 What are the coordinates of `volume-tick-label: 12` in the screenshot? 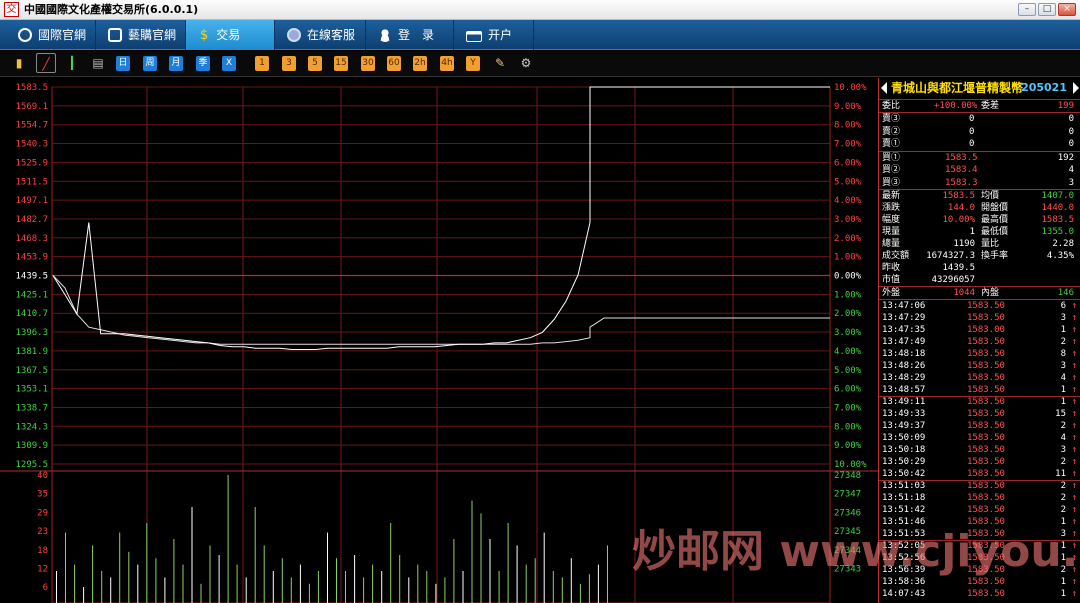 It's located at (42, 570).